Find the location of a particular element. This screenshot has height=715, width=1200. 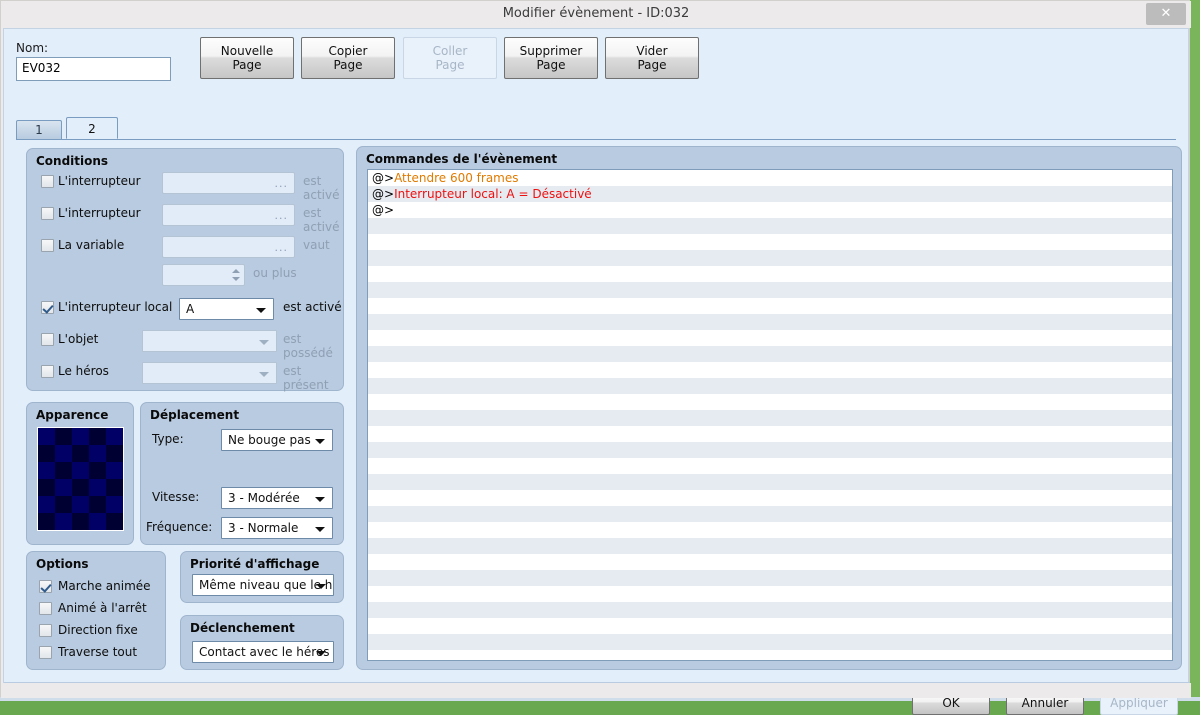

local-switch-select: A is located at coordinates (226, 309).